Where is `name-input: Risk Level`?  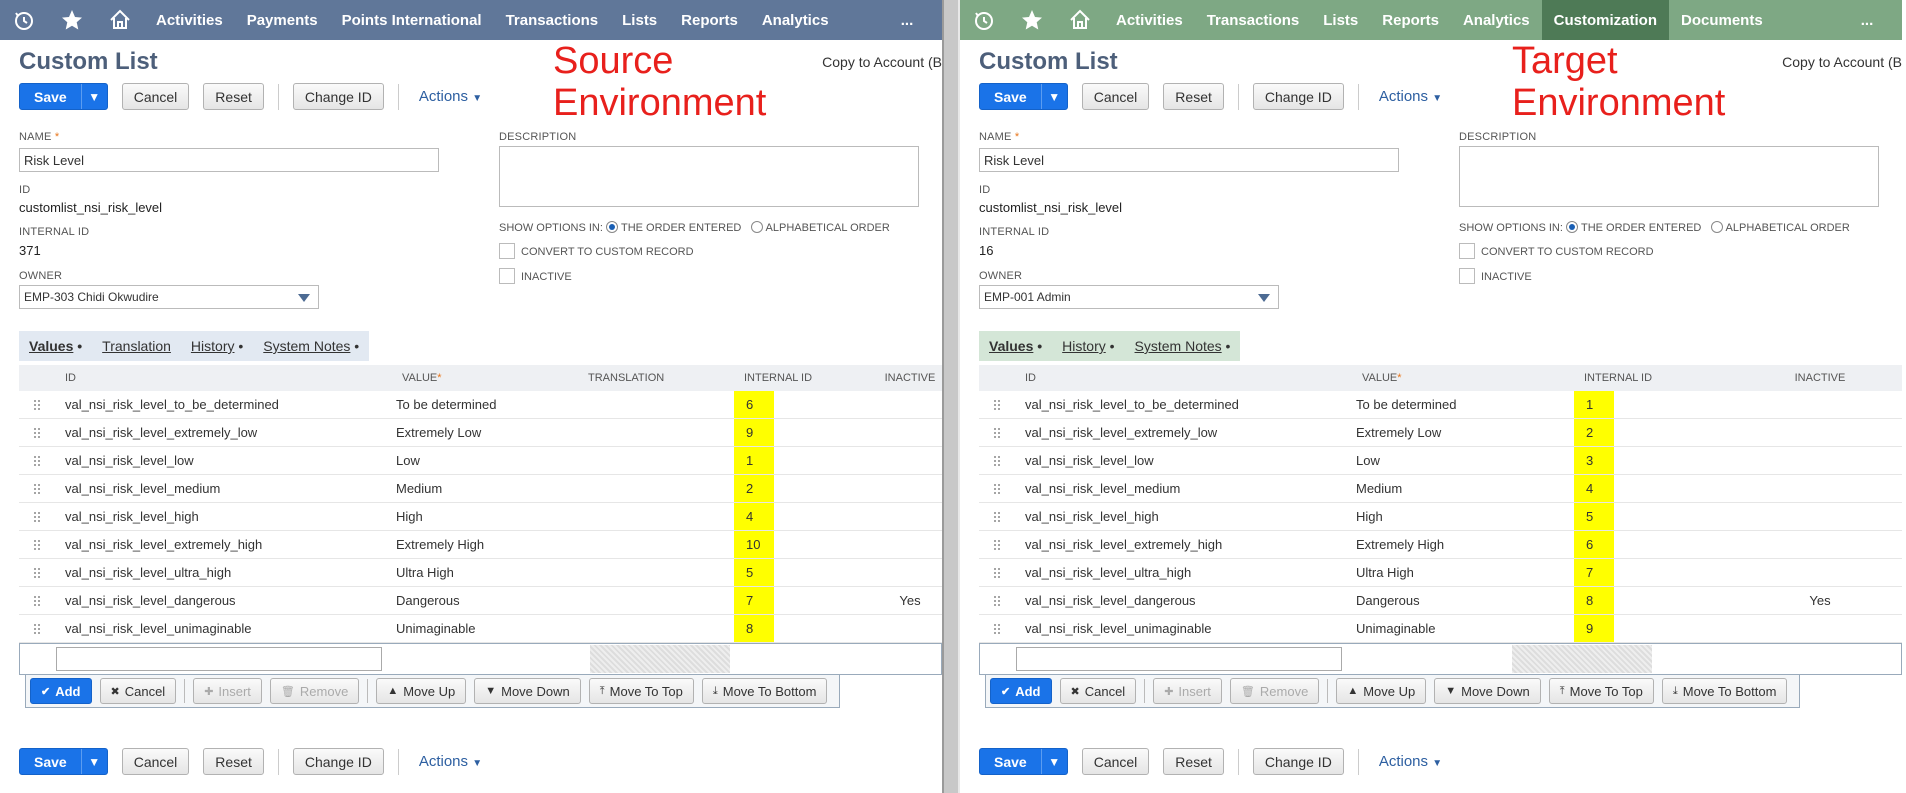 name-input: Risk Level is located at coordinates (1189, 160).